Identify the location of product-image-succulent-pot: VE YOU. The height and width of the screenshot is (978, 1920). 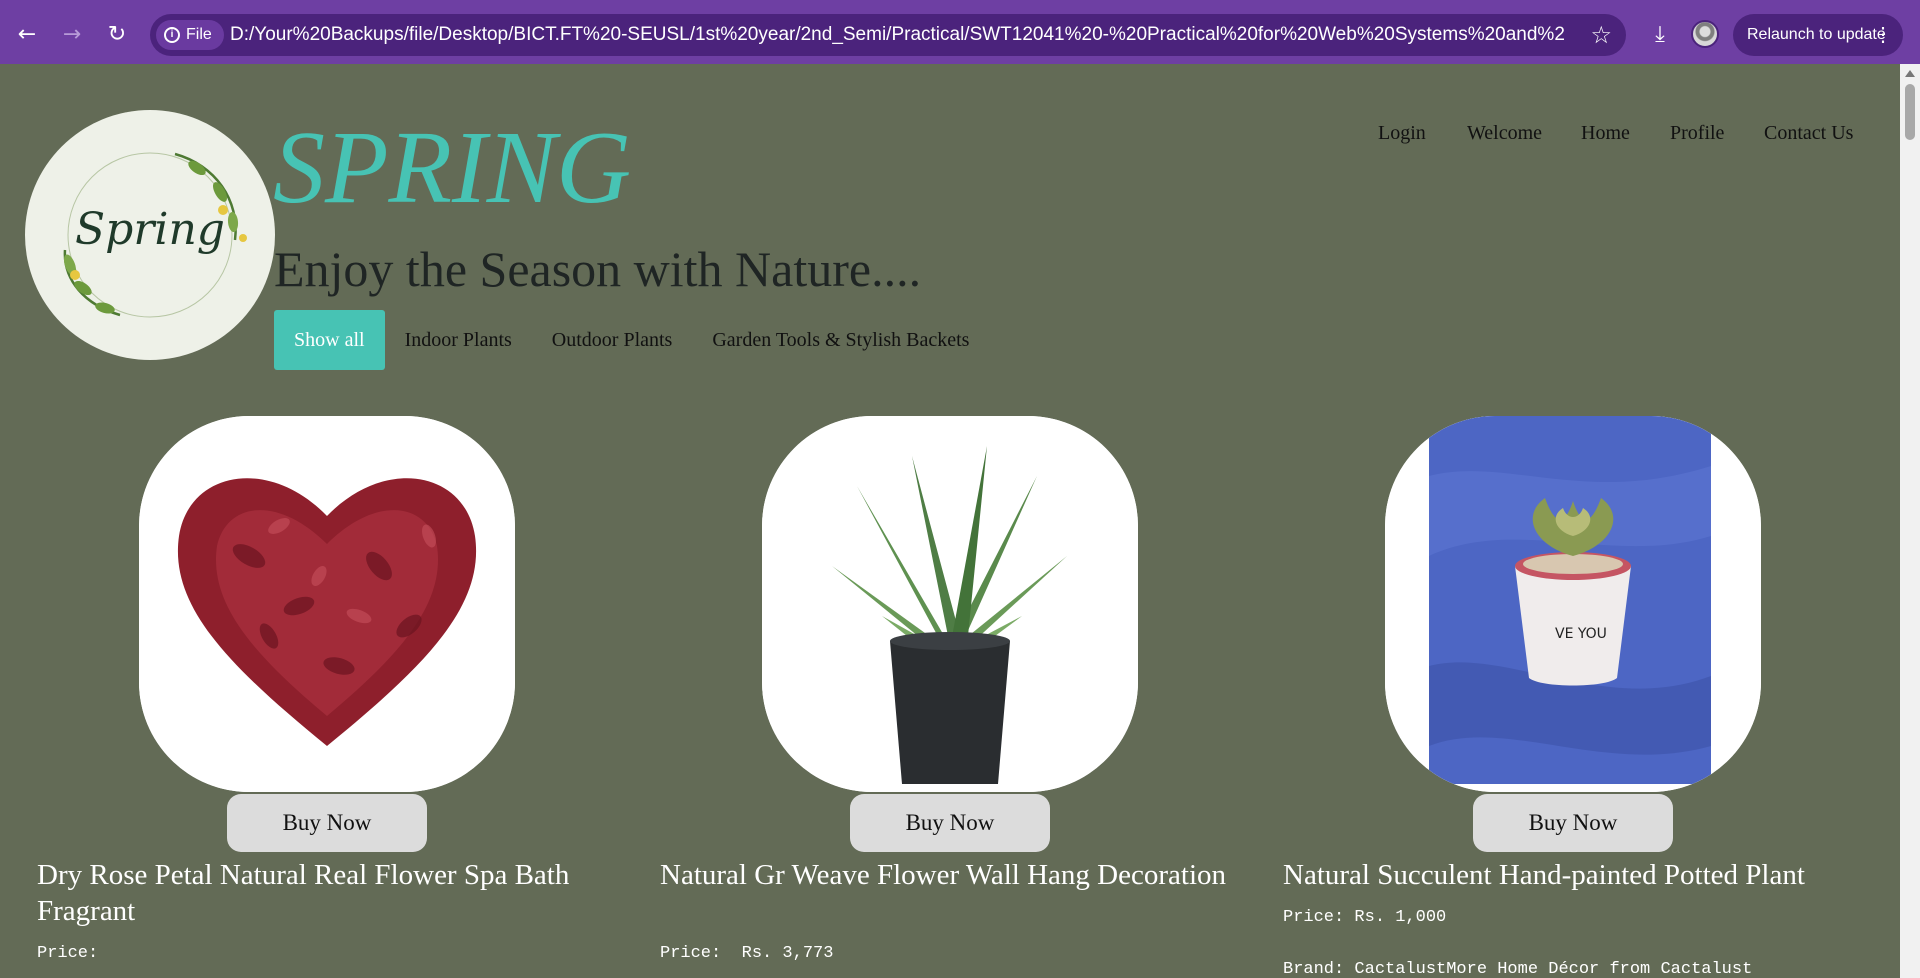
(1573, 604).